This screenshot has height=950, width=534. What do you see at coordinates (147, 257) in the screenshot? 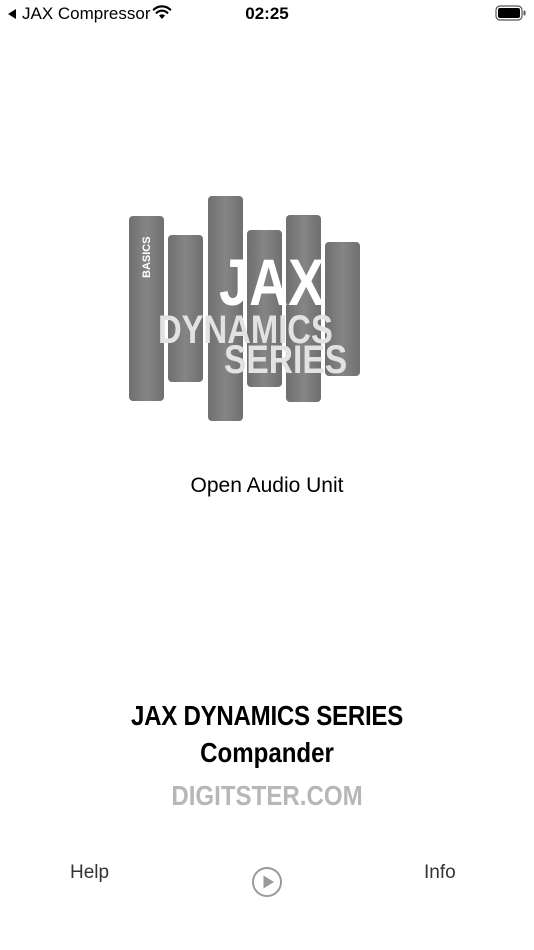
I see `logo-badge: BASICS` at bounding box center [147, 257].